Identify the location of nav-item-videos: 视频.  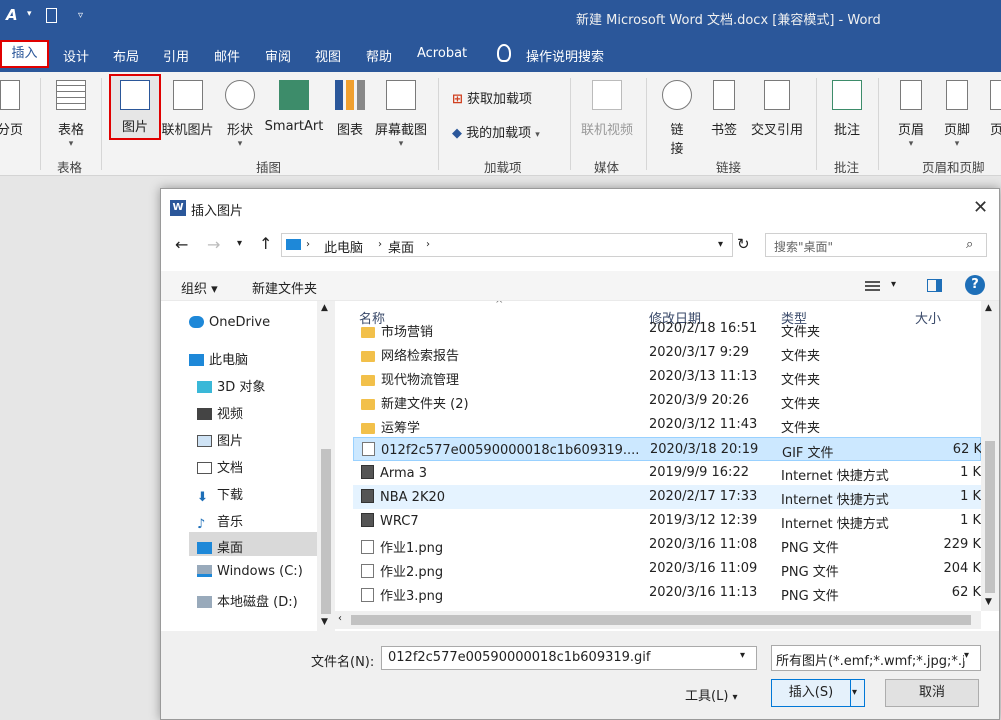
(220, 412).